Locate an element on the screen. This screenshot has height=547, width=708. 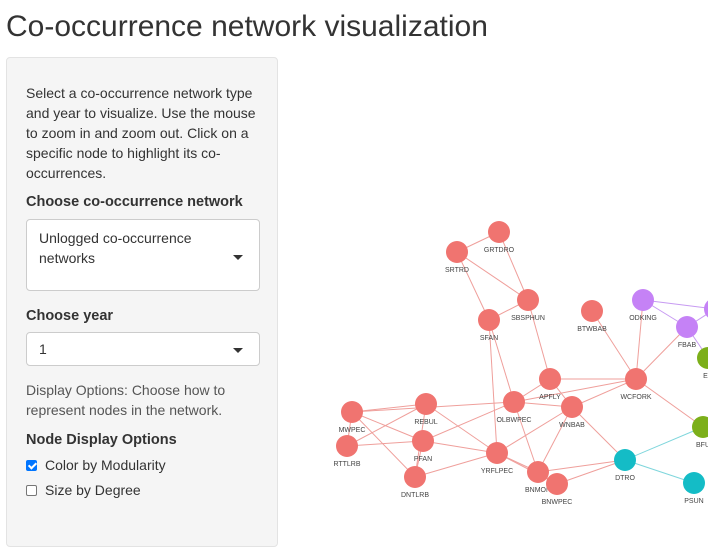
network-node-label: BNWPEC is located at coordinates (557, 502).